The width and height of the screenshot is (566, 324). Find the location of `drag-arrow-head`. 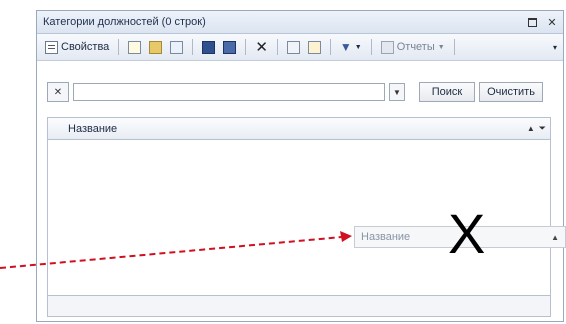

drag-arrow-head is located at coordinates (346, 236).